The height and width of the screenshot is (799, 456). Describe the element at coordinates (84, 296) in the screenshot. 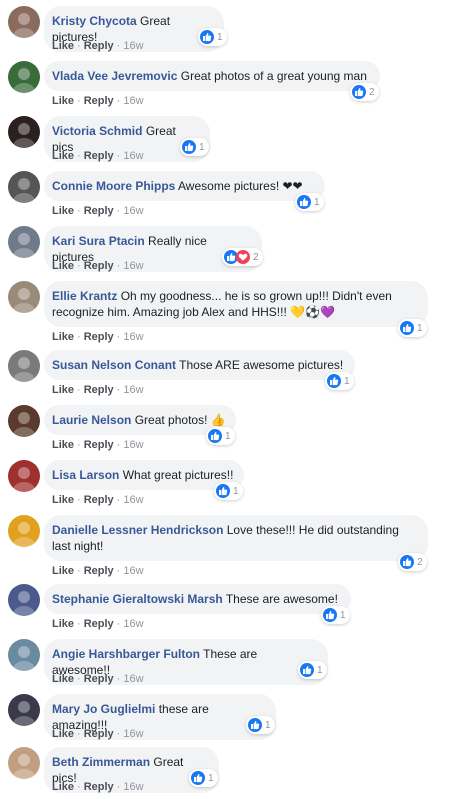

I see `comment-author-link: Ellie Krantz` at that location.